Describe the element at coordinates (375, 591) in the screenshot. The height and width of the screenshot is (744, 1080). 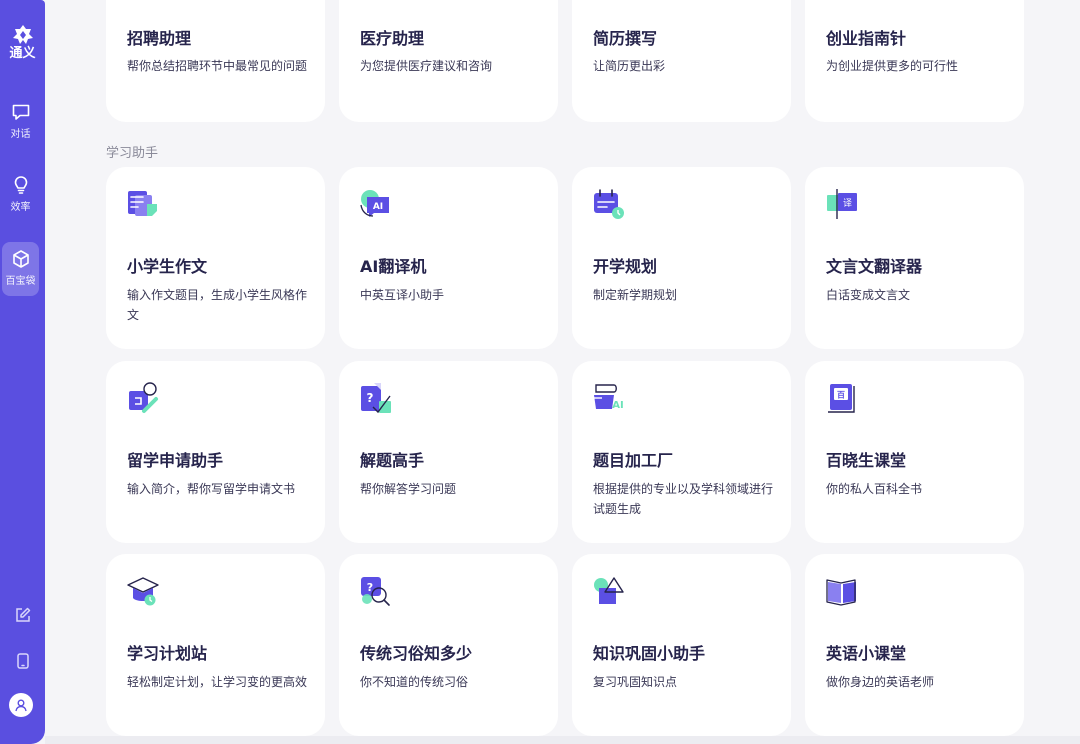
I see `search-question-icon: ?` at that location.